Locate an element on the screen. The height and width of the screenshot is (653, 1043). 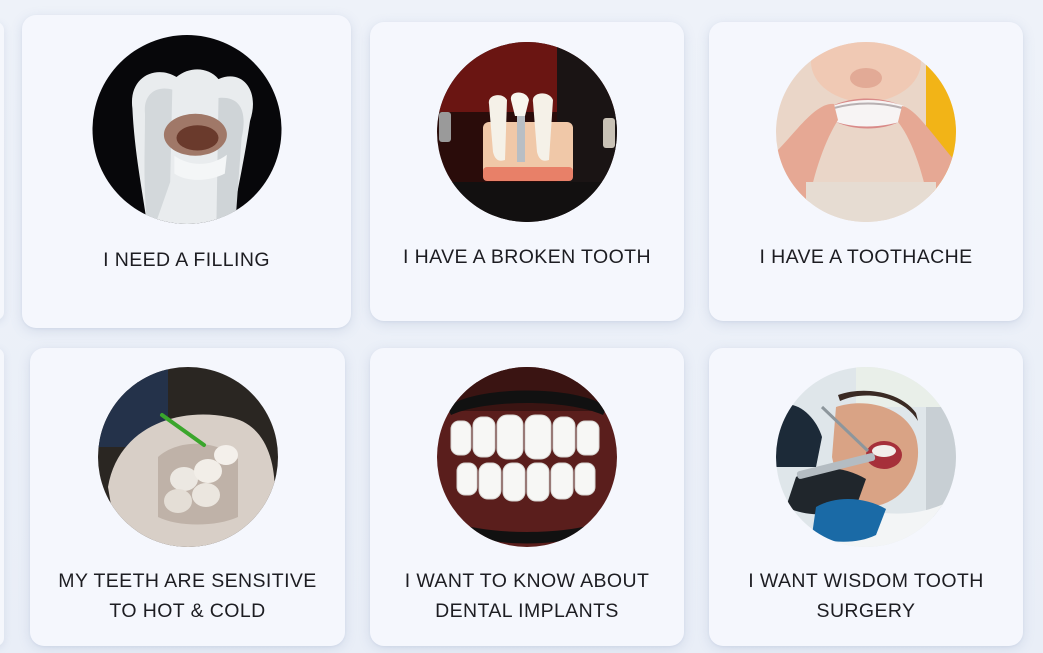
option-card-dental-implants: I WANT TO KNOW ABOUT DENTAL IMPLANTS is located at coordinates (527, 497).